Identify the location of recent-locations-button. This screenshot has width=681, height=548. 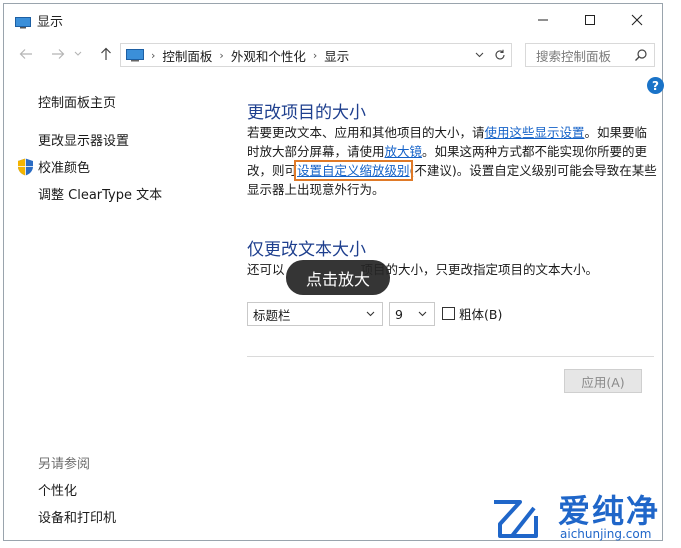
(78, 54).